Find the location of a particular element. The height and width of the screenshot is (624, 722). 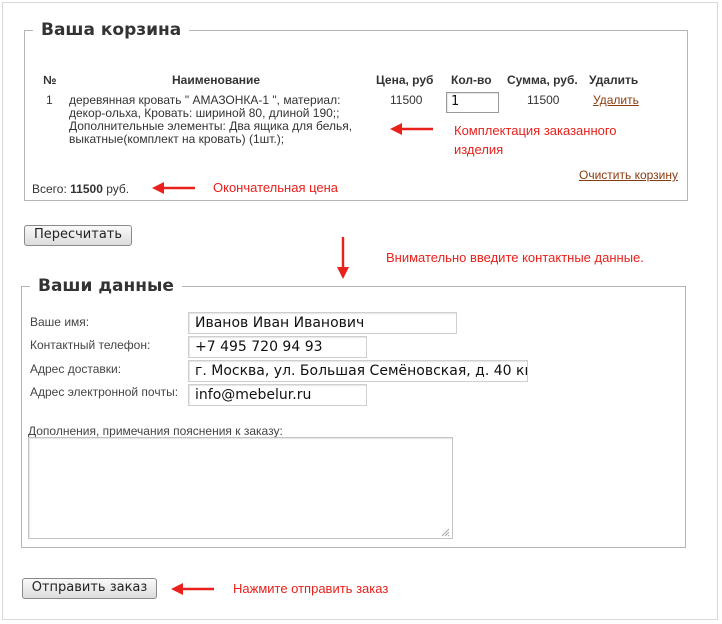

col-header-qty: Кол-во is located at coordinates (471, 80).